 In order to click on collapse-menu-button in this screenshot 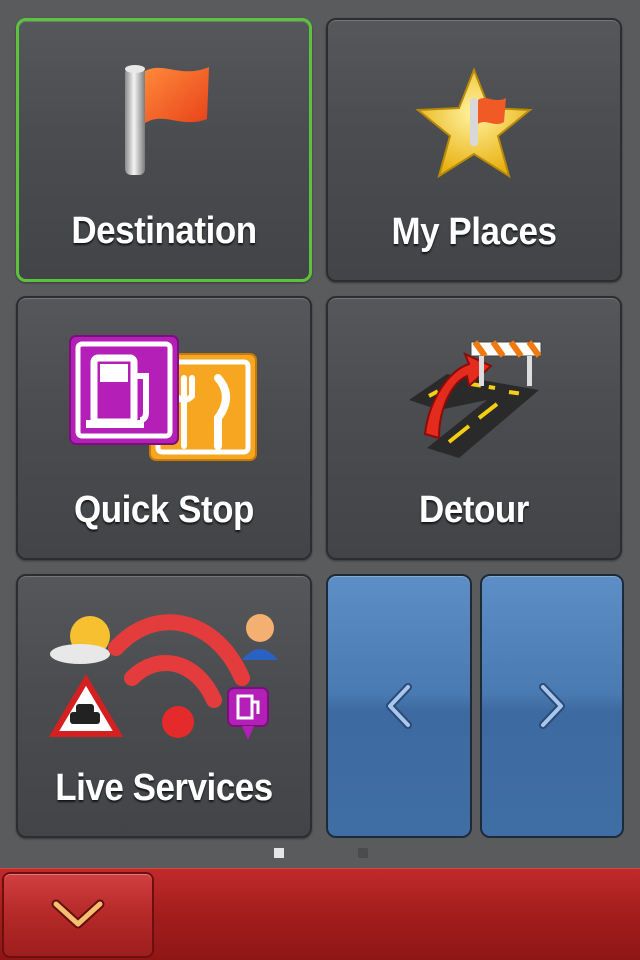, I will do `click(78, 915)`.